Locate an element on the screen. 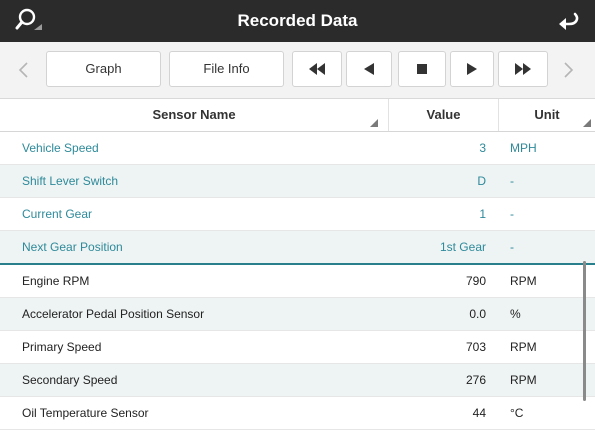 This screenshot has width=595, height=430. sensor-name: Oil Temperature Sensor is located at coordinates (85, 413).